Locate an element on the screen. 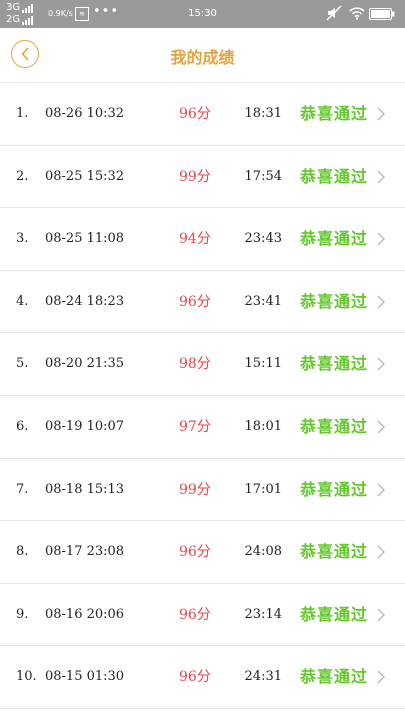 The width and height of the screenshot is (405, 720). record-datetime: 08-18 15:13 is located at coordinates (85, 489).